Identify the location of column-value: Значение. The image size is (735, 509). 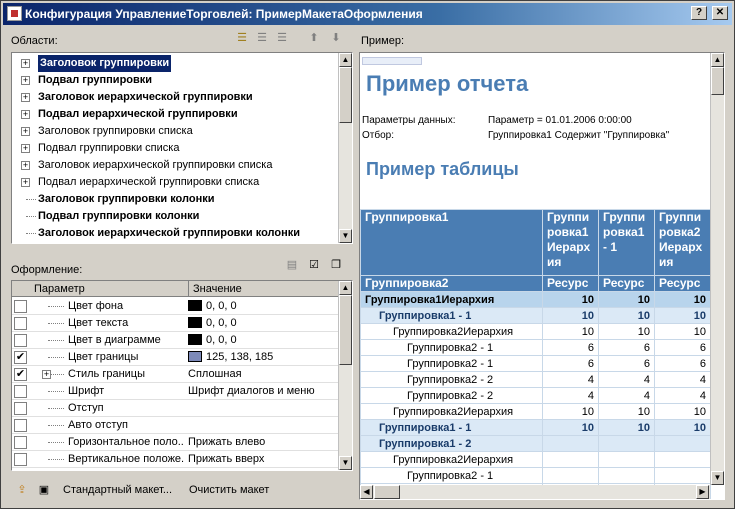
(215, 289).